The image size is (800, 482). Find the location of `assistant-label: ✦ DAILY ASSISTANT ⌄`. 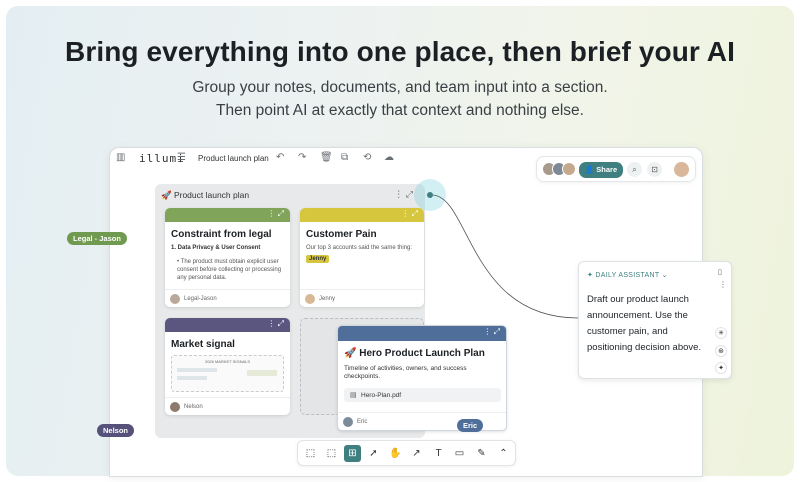

assistant-label: ✦ DAILY ASSISTANT ⌄ is located at coordinates (627, 275).